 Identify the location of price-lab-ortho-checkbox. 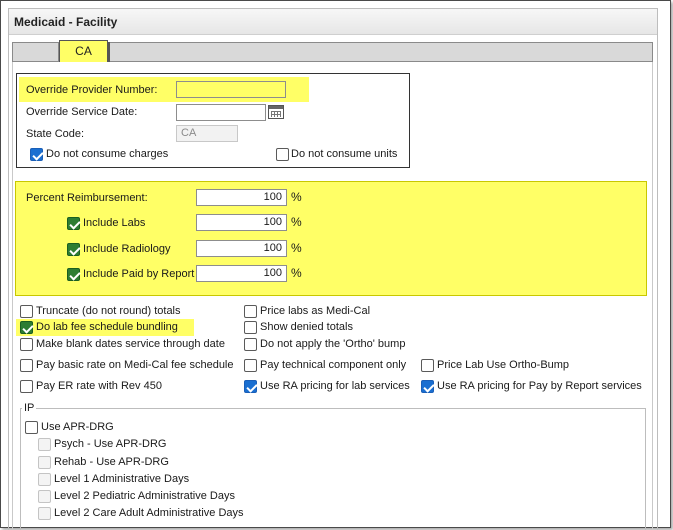
(427, 365).